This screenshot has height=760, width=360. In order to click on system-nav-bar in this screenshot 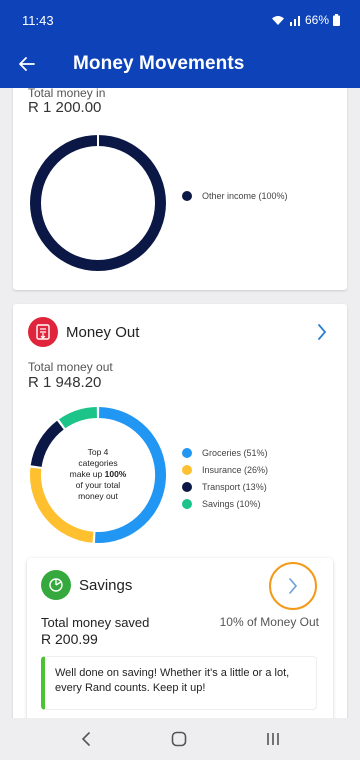, I will do `click(180, 739)`.